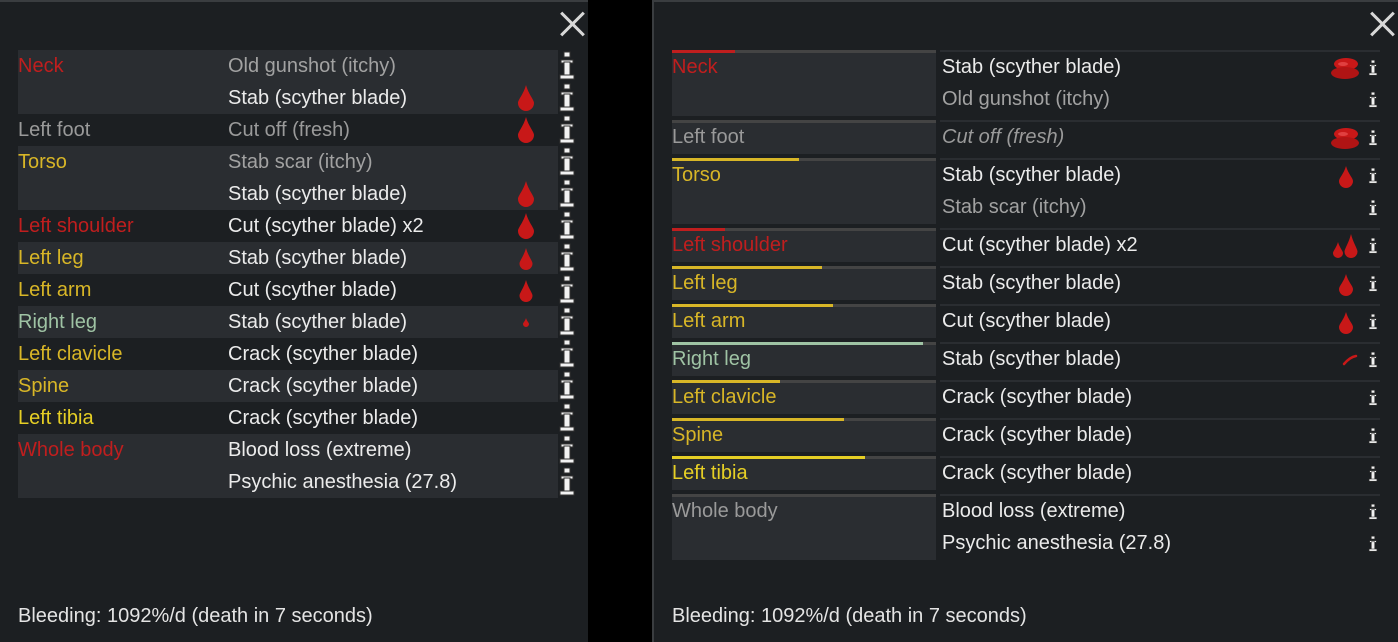  I want to click on injury-row: Cut (scyther blade) x2, so click(1160, 246).